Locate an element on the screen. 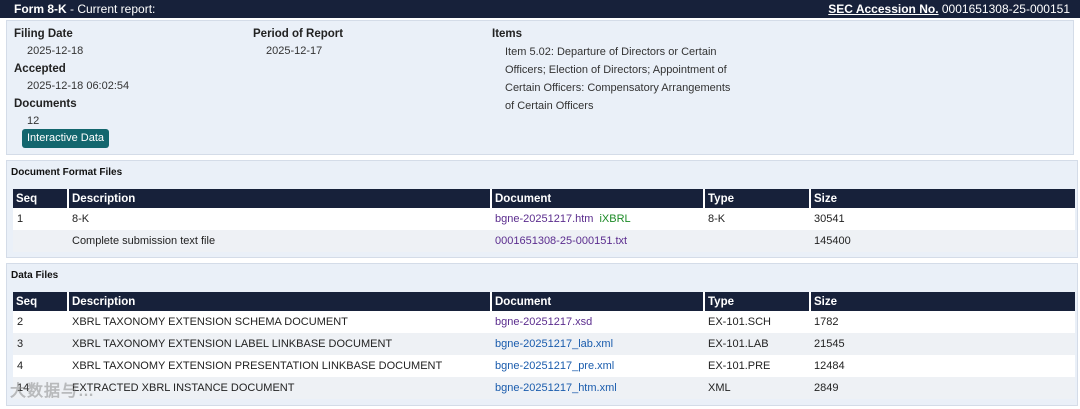 This screenshot has height=409, width=1080. items-label: Items is located at coordinates (507, 34).